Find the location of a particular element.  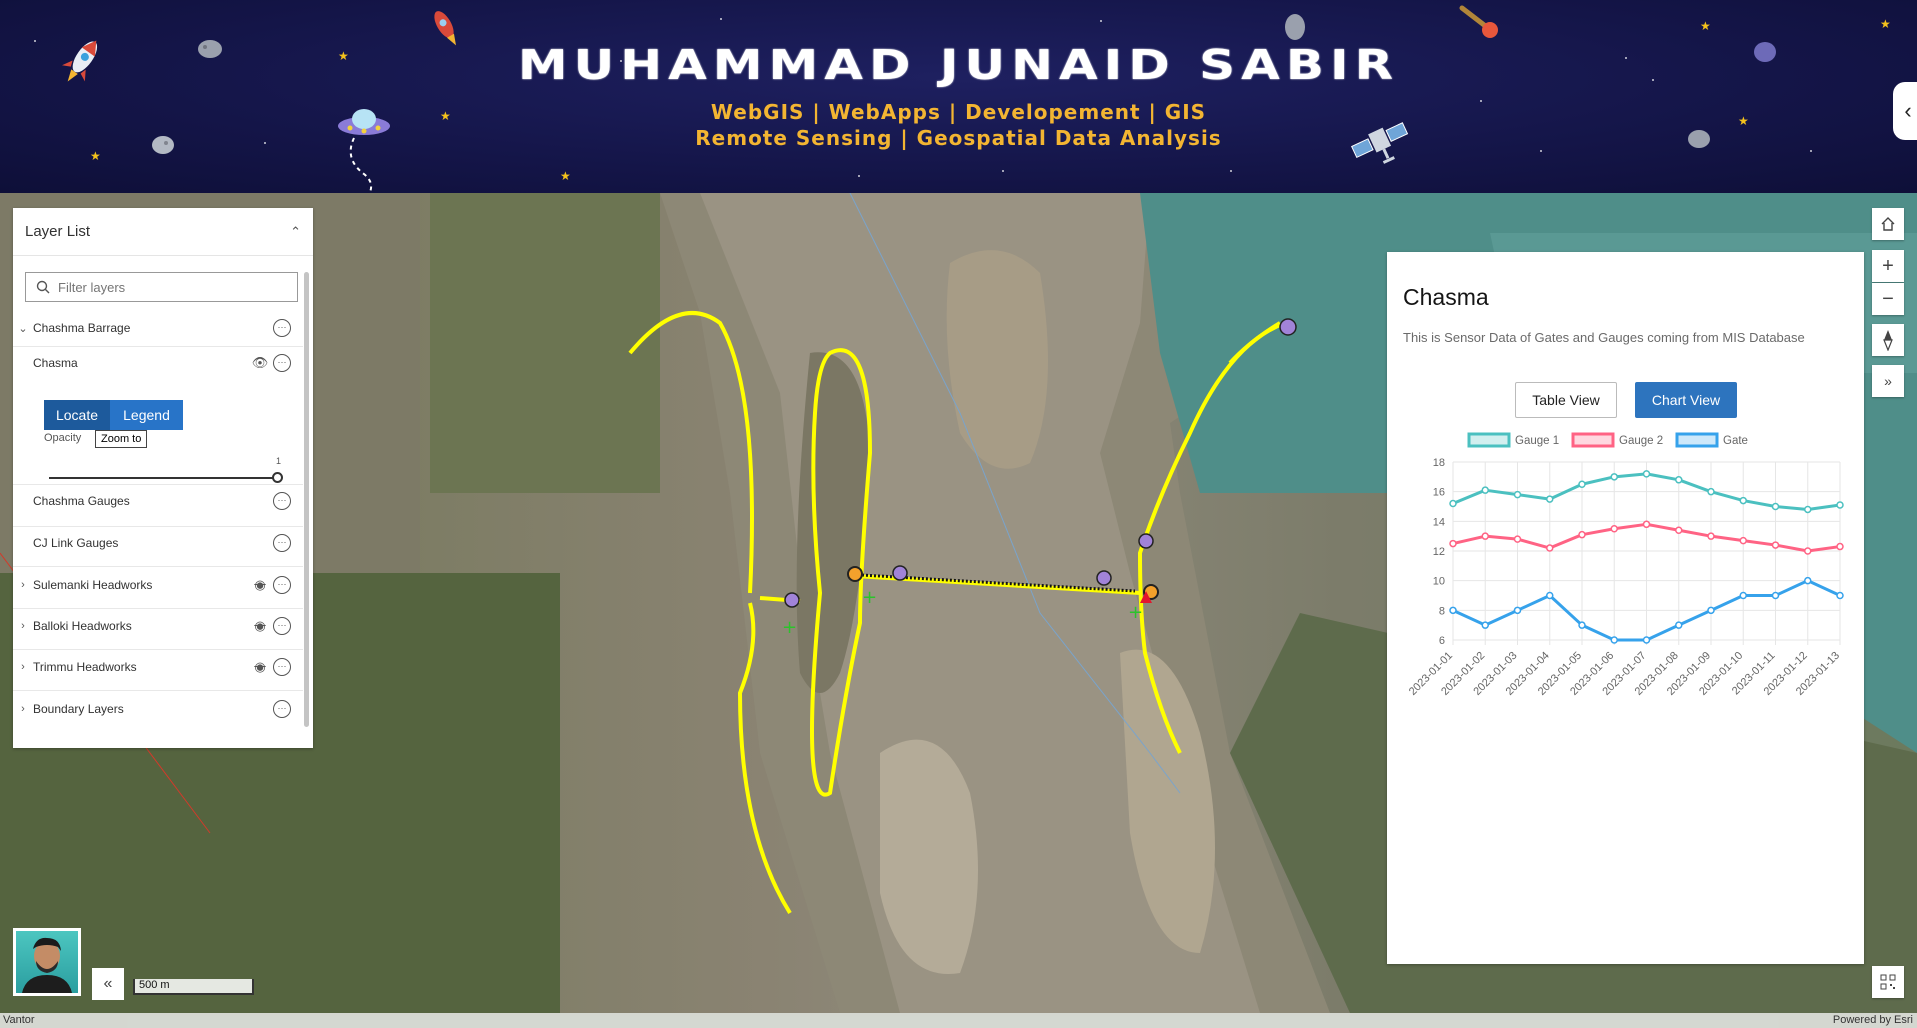

qr-code-button is located at coordinates (1888, 982).